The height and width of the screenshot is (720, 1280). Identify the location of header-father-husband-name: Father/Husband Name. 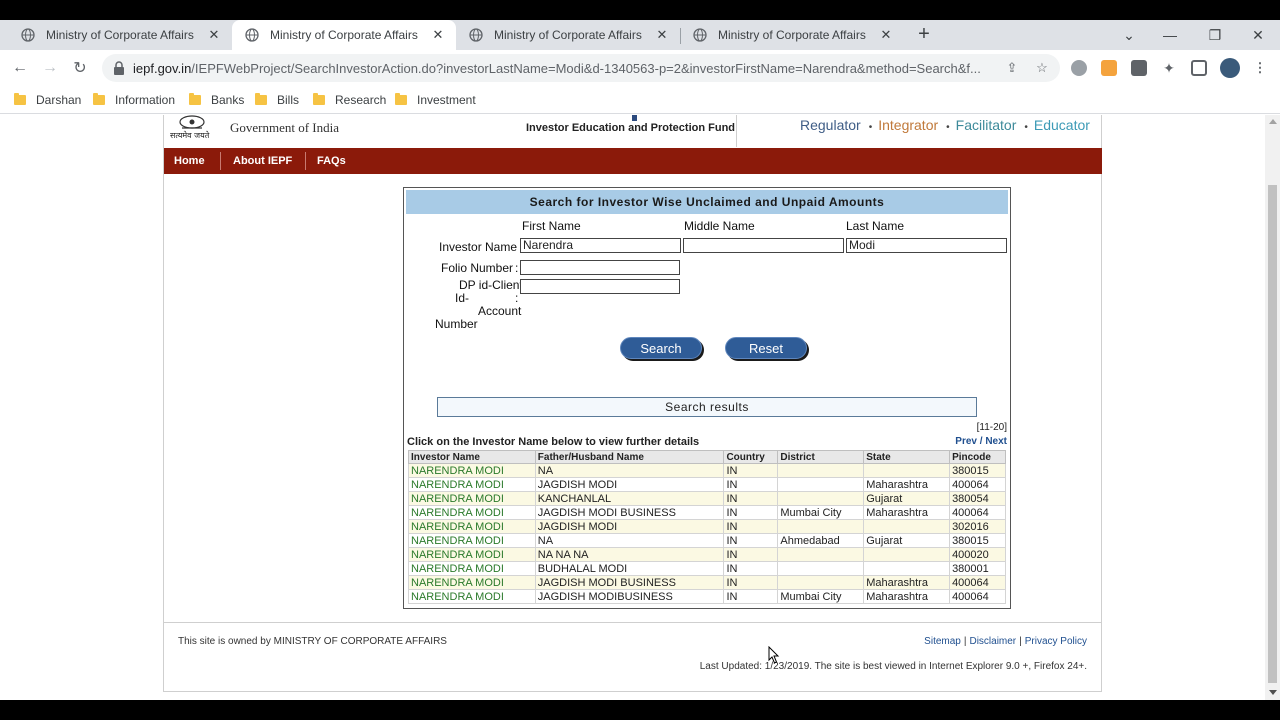
(629, 457).